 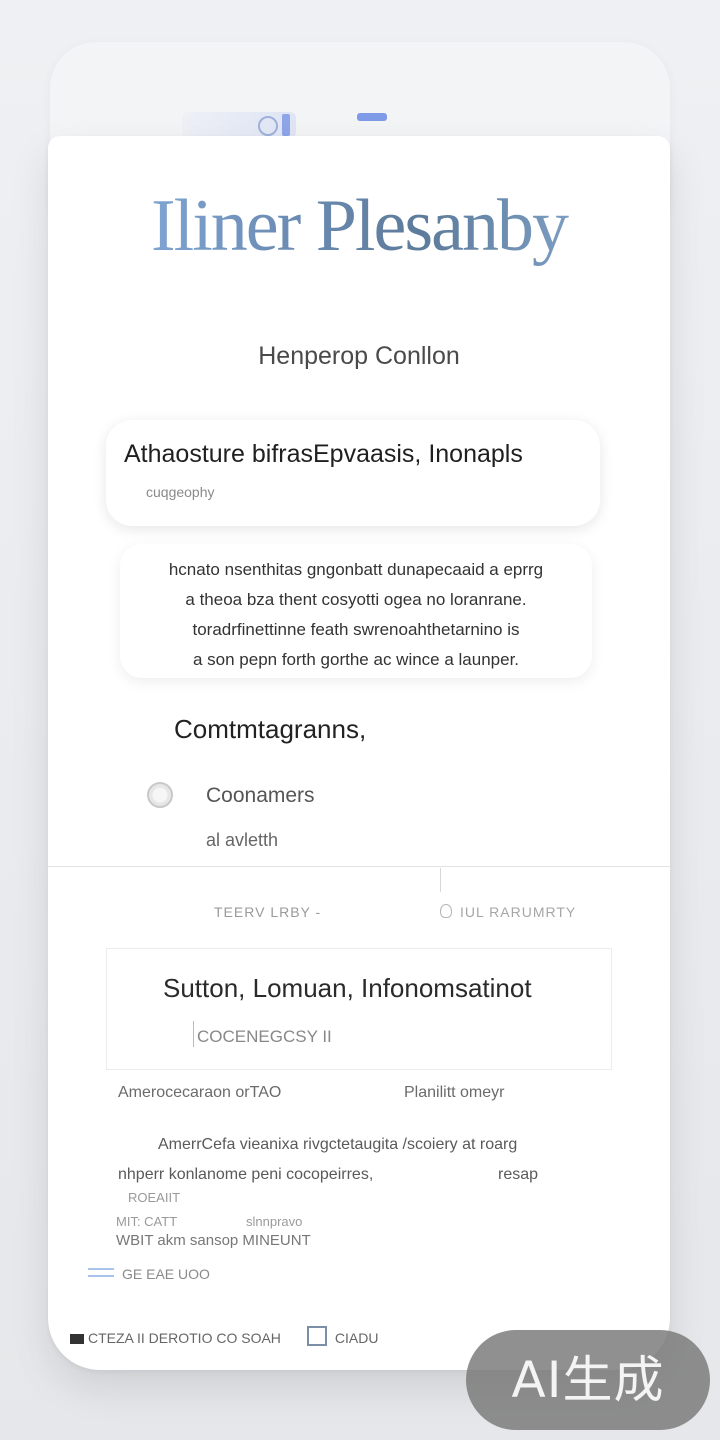 What do you see at coordinates (101, 1272) in the screenshot?
I see `equals-icon` at bounding box center [101, 1272].